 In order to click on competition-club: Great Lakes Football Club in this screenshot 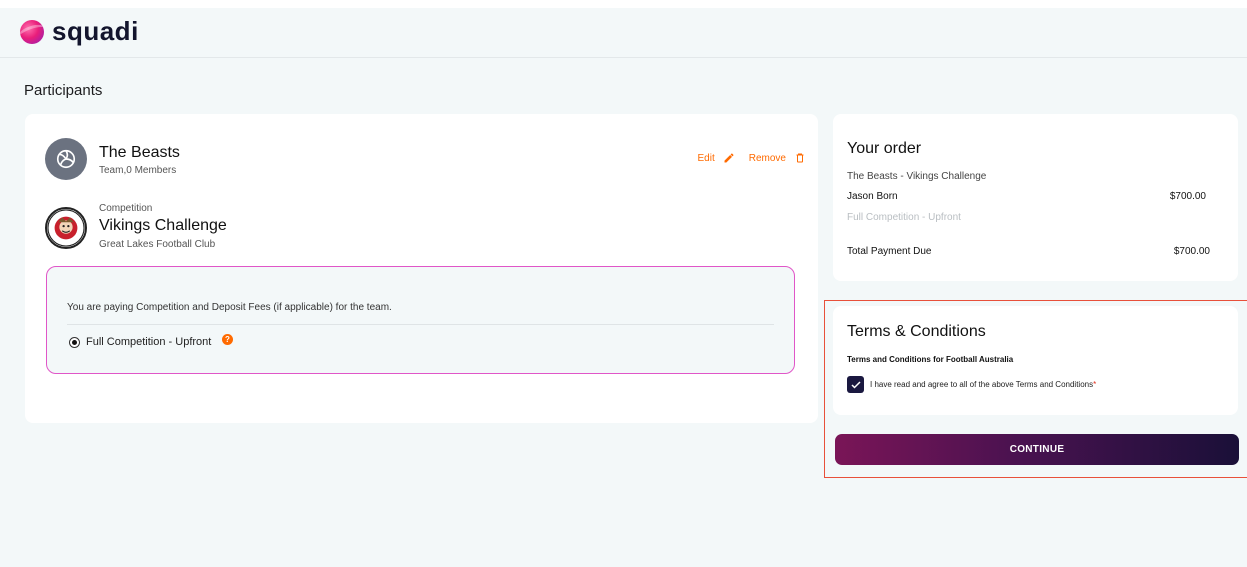, I will do `click(157, 244)`.